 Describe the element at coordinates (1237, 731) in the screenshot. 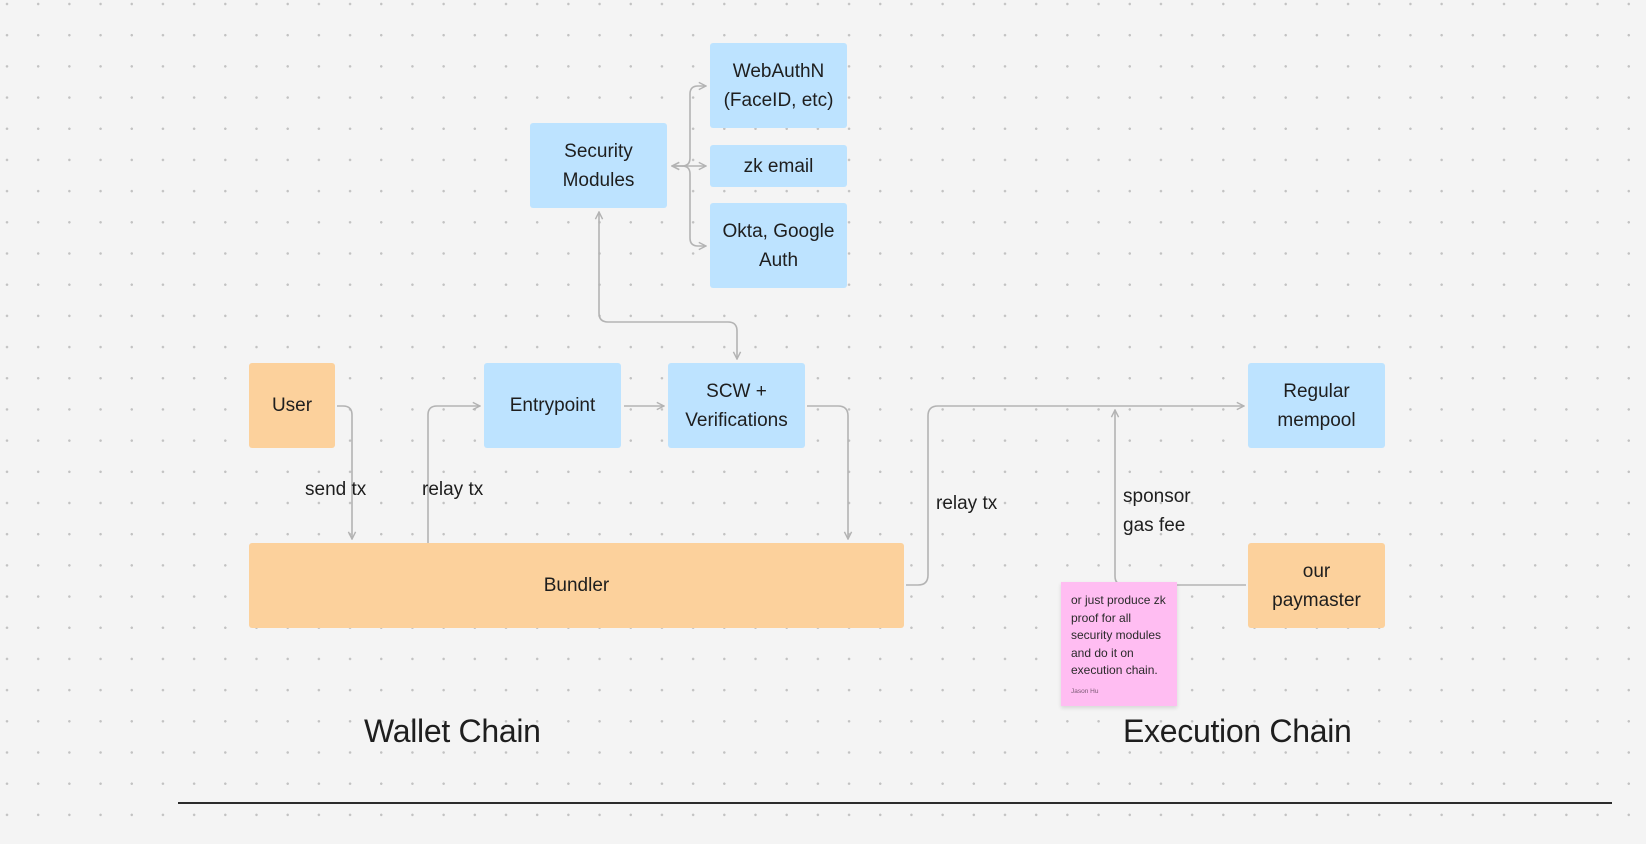

I see `section-title-execution-chain: Execution Chain` at that location.